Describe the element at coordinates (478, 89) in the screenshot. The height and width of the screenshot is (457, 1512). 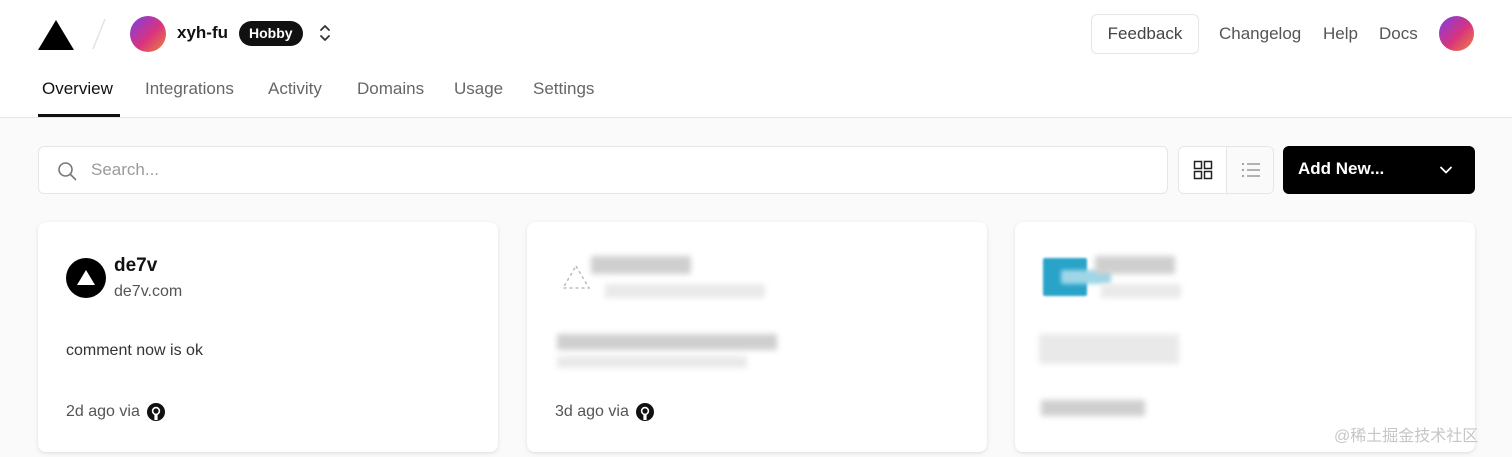
I see `tab-usage: Usage` at that location.